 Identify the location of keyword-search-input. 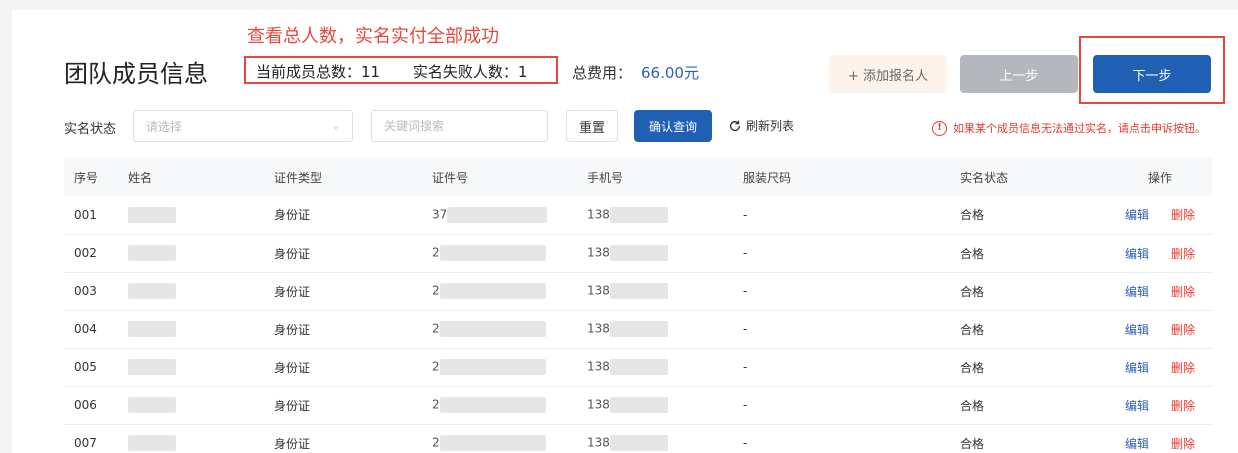
(459, 126).